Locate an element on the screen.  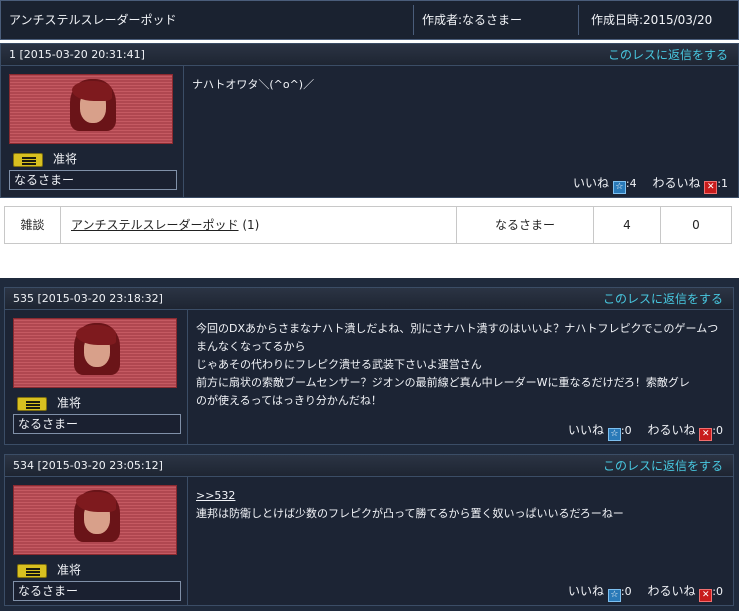
post-number-date: 535 [2015-03-20 23:18:32] is located at coordinates (88, 298).